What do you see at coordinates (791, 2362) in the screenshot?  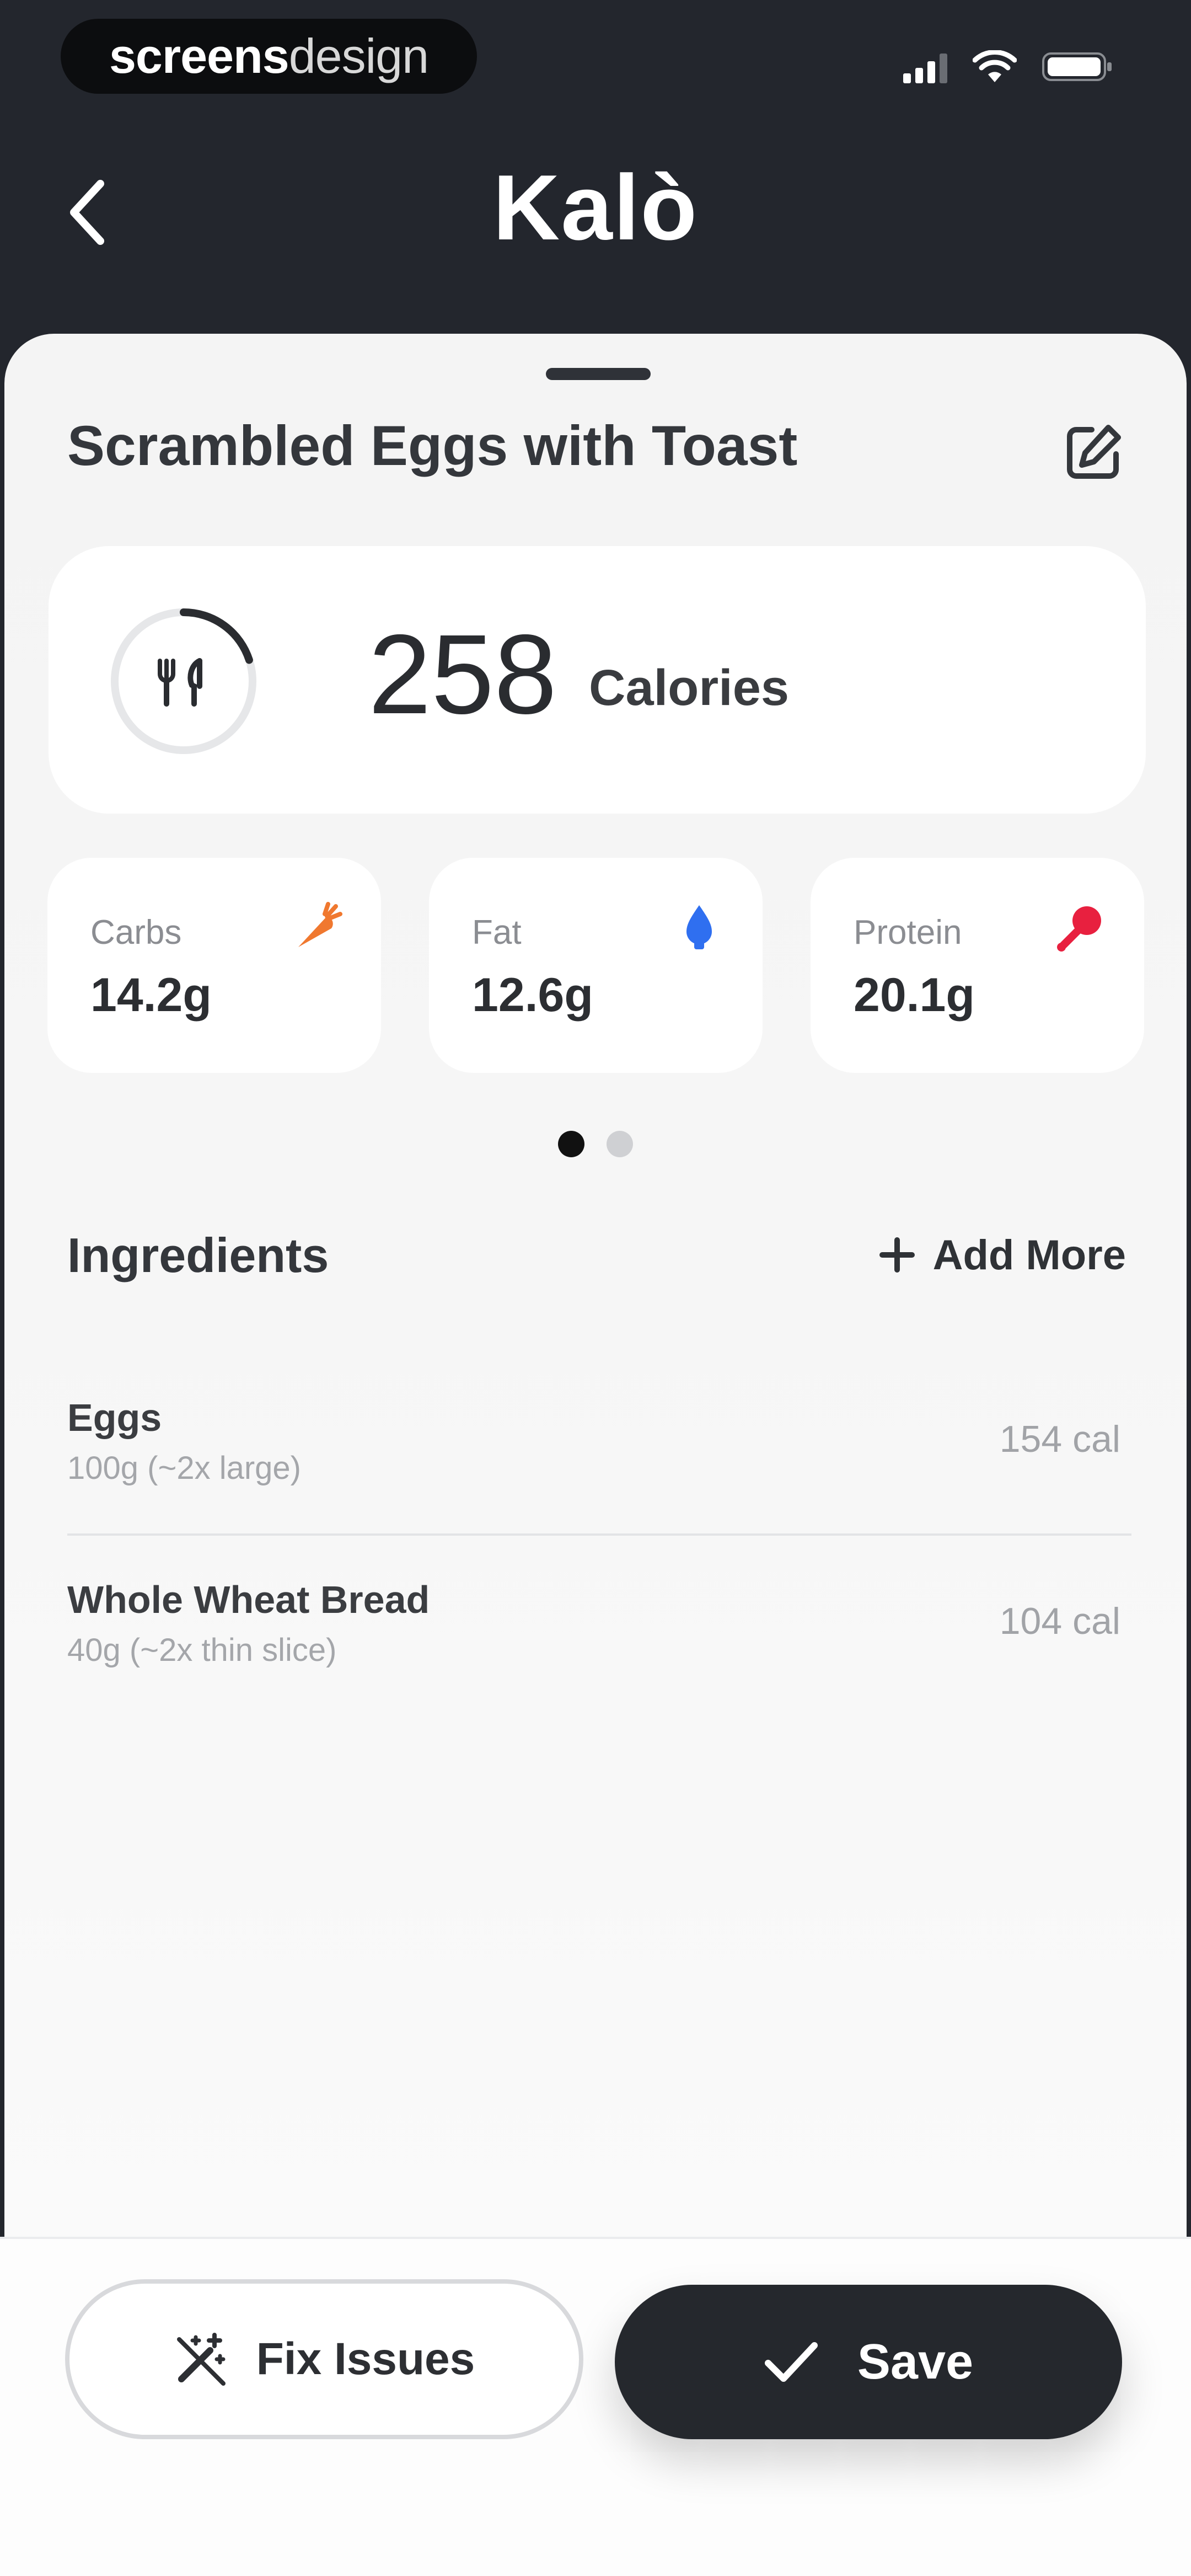 I see `checkmark-icon` at bounding box center [791, 2362].